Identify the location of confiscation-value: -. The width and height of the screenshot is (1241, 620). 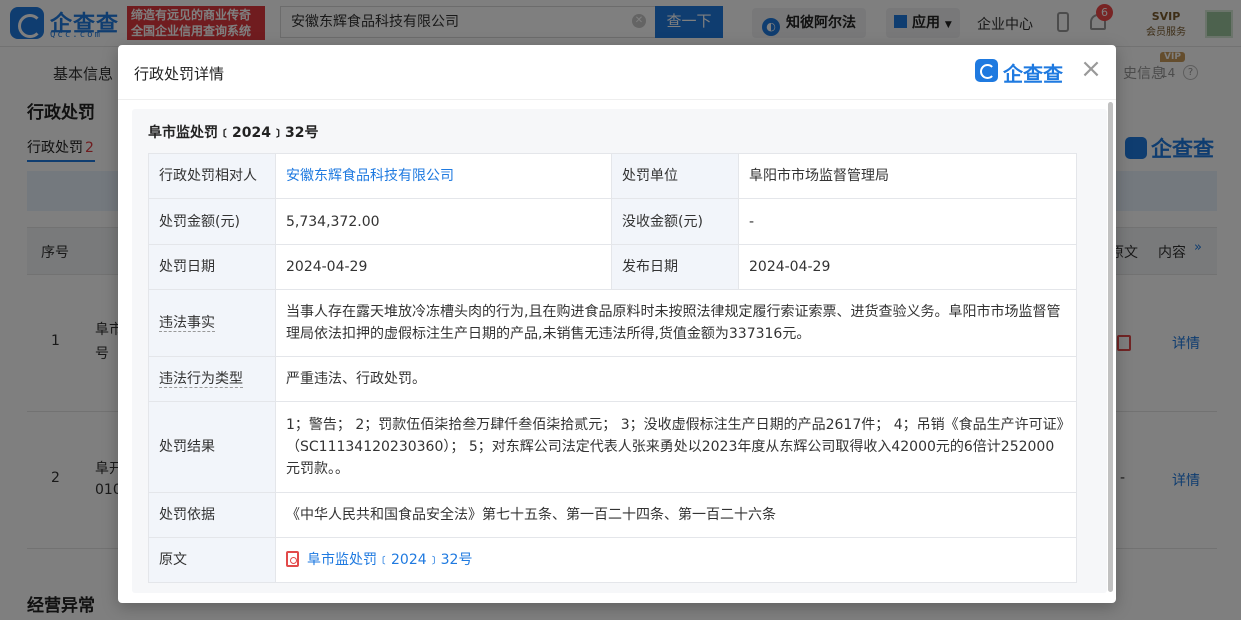
(907, 221).